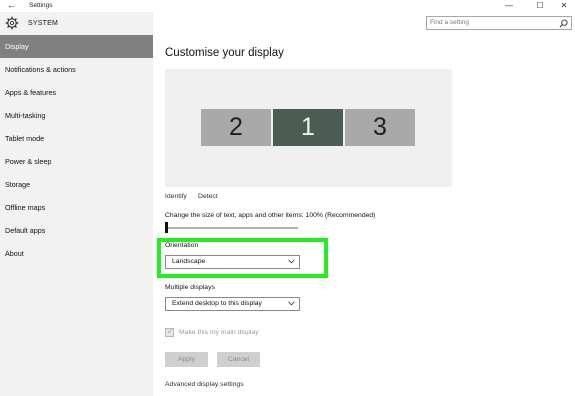  What do you see at coordinates (76, 24) in the screenshot?
I see `sidebar-header: SYSTEM` at bounding box center [76, 24].